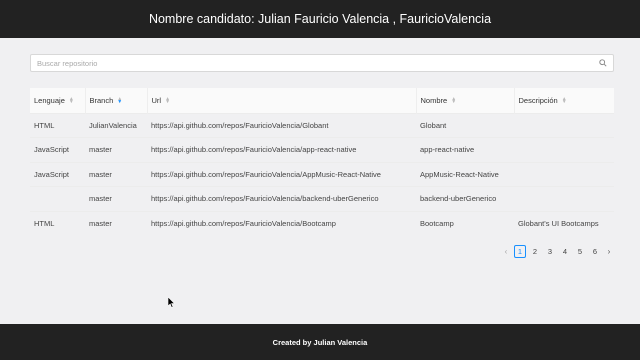  I want to click on cell-descripcion: Globant's UI Bootcamps, so click(564, 223).